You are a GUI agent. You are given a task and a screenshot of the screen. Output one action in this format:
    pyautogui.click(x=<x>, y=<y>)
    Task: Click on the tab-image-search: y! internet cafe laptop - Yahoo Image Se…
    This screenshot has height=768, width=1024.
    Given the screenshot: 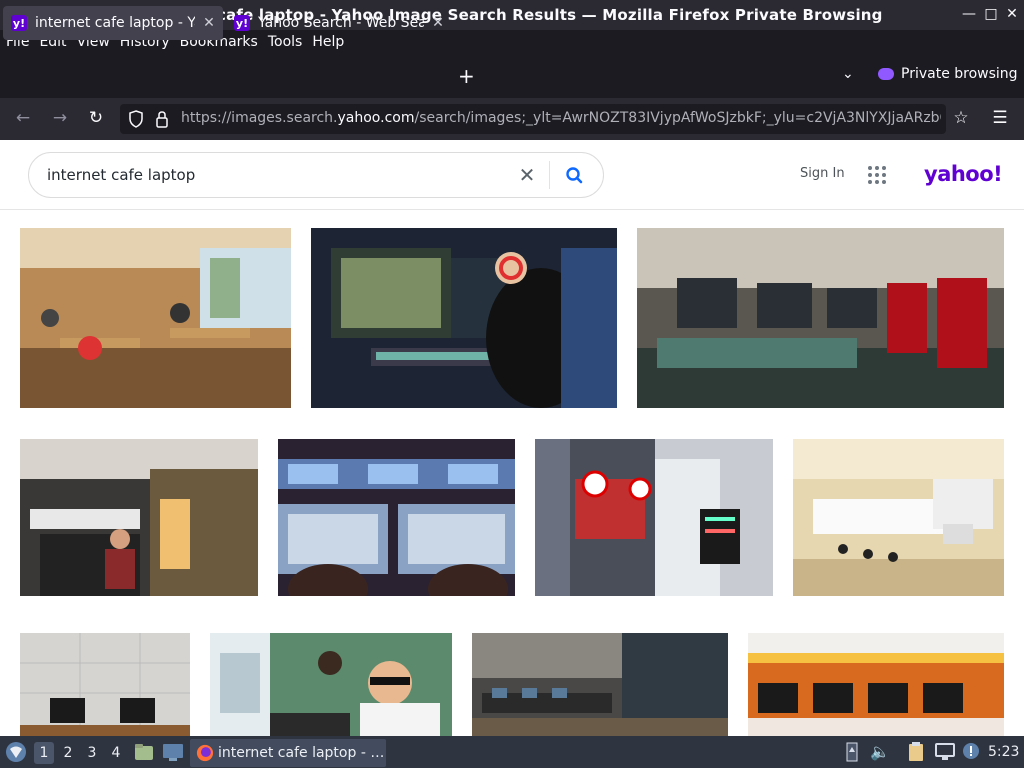 What is the action you would take?
    pyautogui.click(x=113, y=23)
    